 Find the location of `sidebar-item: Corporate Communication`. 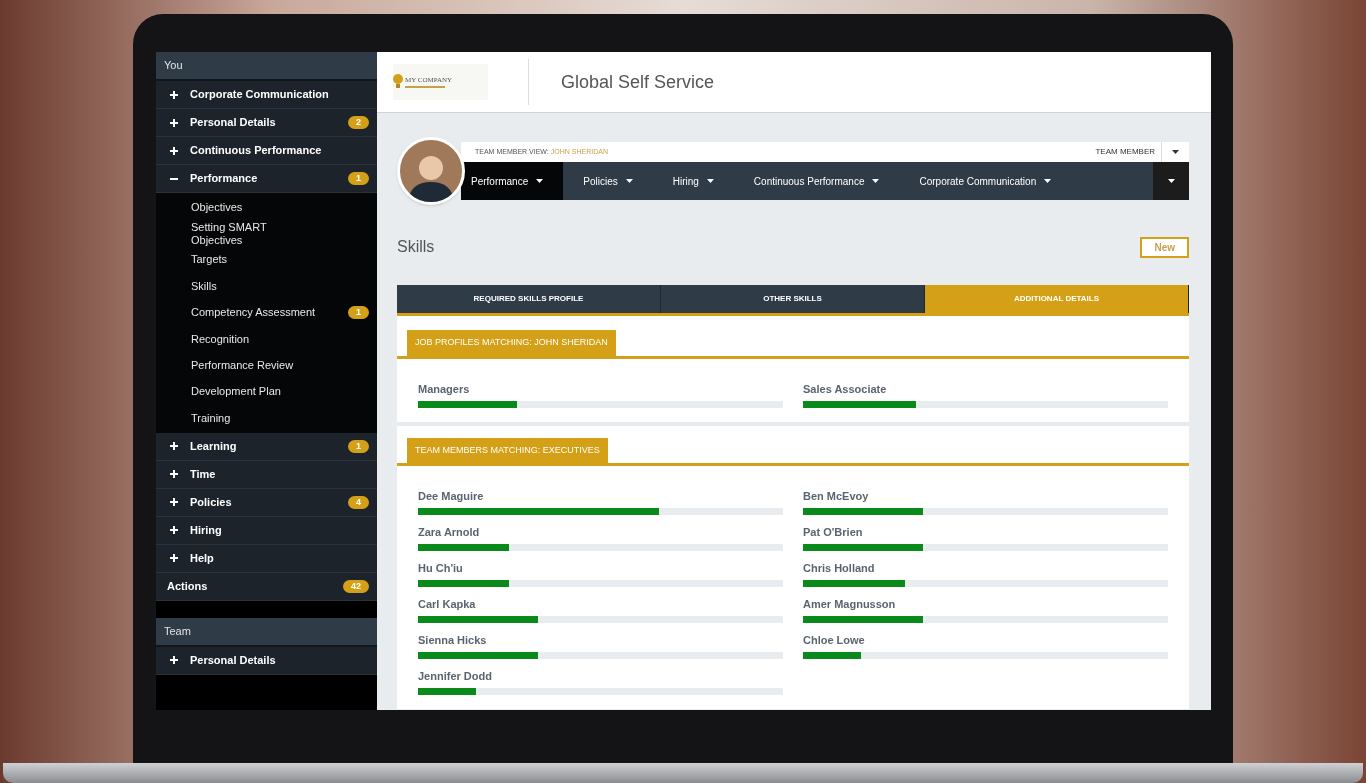

sidebar-item: Corporate Communication is located at coordinates (266, 95).